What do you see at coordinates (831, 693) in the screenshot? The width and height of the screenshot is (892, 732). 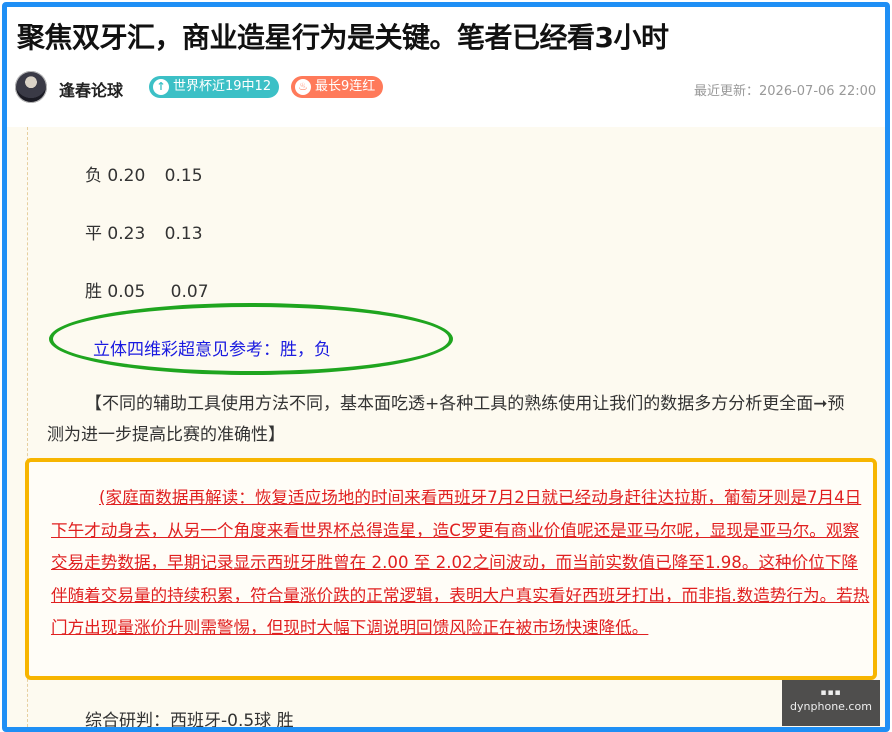 I see `watermark-glyphs: ▪▪▪` at bounding box center [831, 693].